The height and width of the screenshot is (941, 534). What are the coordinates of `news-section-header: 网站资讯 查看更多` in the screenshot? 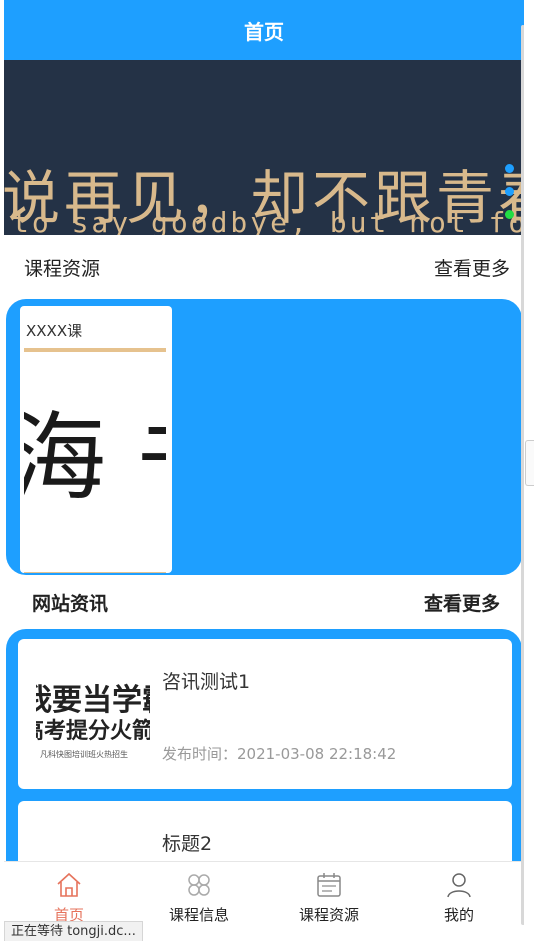 It's located at (264, 602).